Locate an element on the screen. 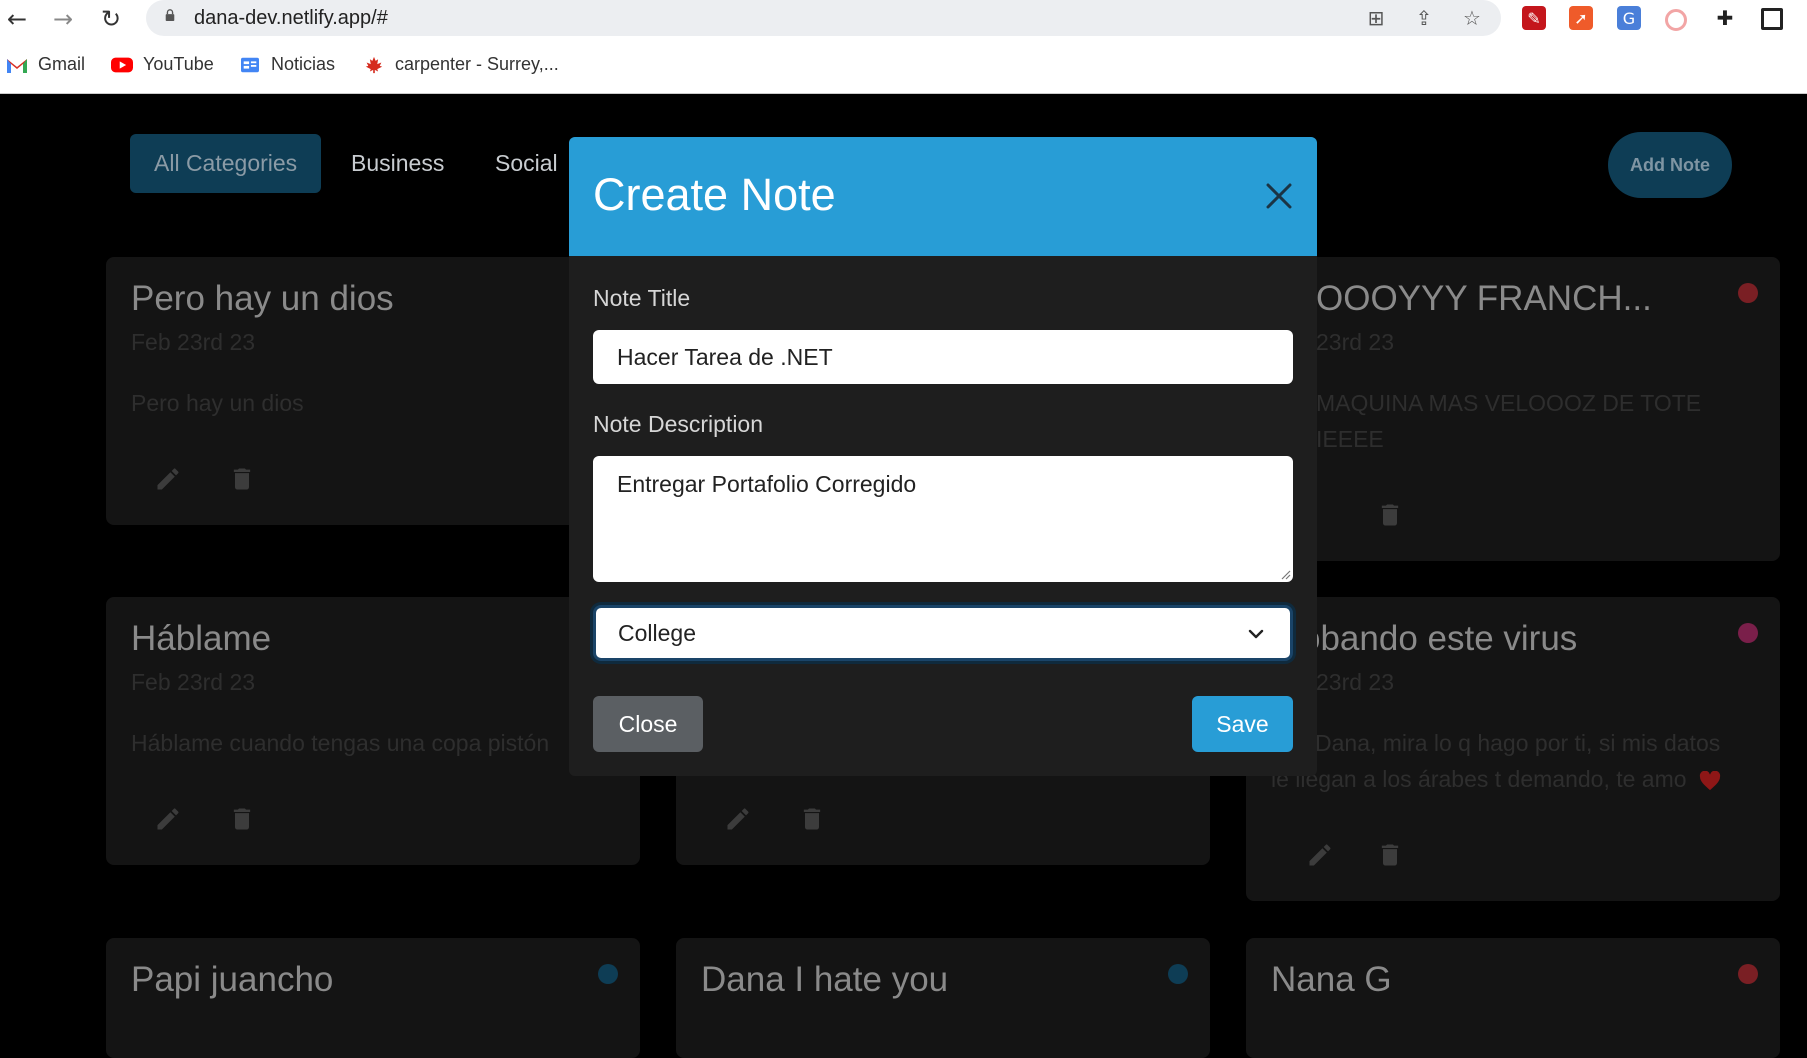 This screenshot has height=1058, width=1807. chevron-down-icon is located at coordinates (1256, 634).